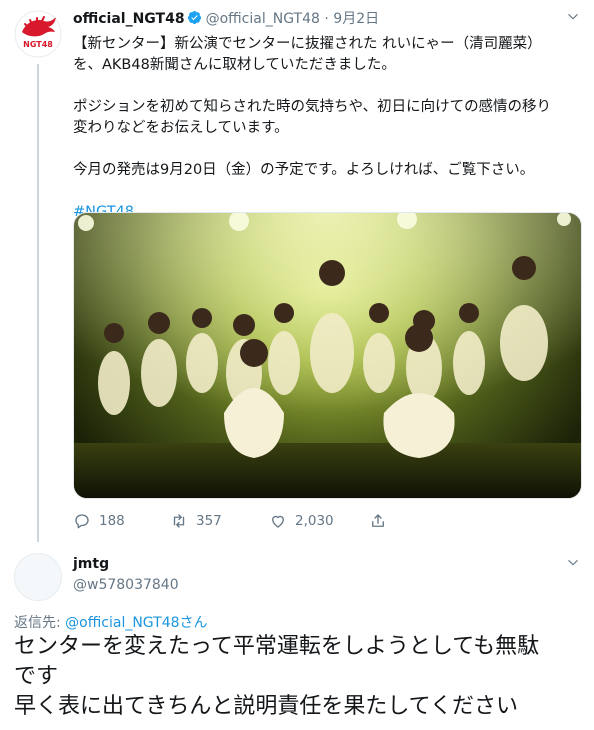 Image resolution: width=594 pixels, height=730 pixels. What do you see at coordinates (263, 19) in the screenshot?
I see `handle: @official_NGT48` at bounding box center [263, 19].